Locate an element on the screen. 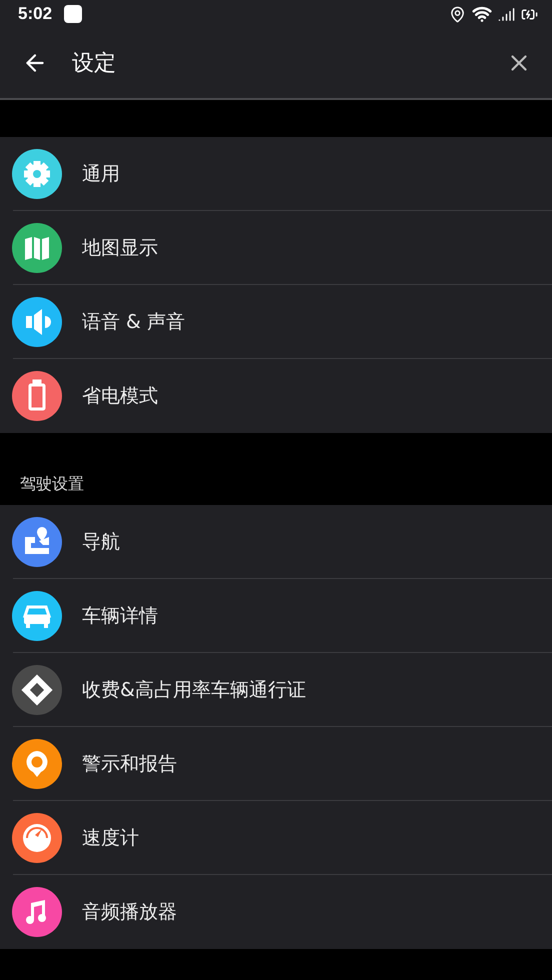 The height and width of the screenshot is (980, 552). section-header: 驾驶设置 is located at coordinates (52, 484).